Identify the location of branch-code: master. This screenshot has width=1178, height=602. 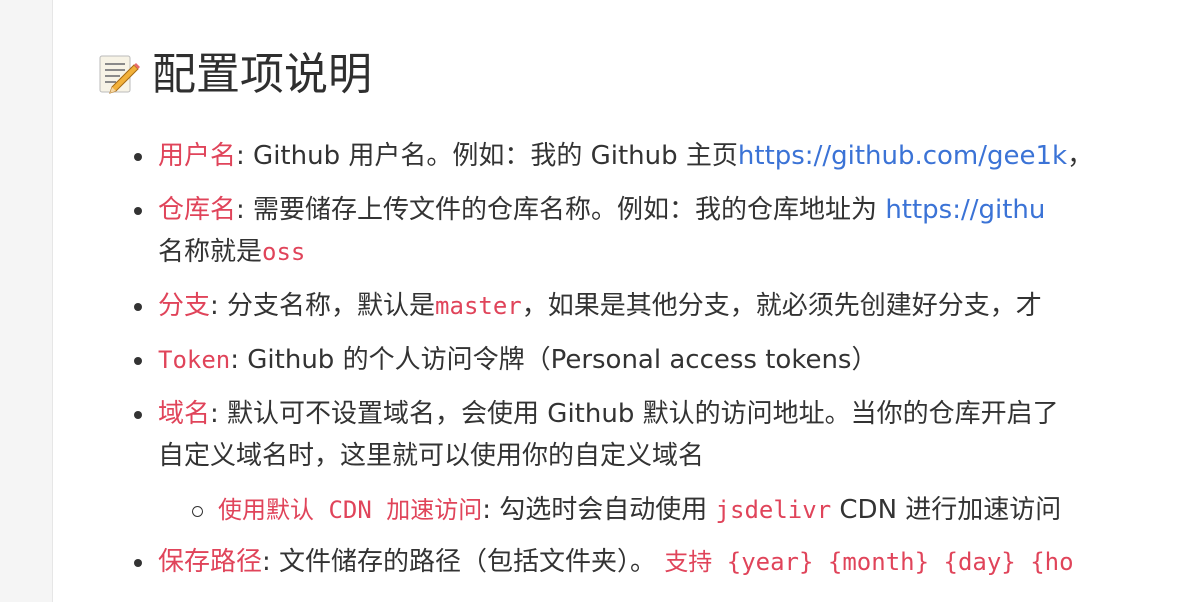
(478, 306).